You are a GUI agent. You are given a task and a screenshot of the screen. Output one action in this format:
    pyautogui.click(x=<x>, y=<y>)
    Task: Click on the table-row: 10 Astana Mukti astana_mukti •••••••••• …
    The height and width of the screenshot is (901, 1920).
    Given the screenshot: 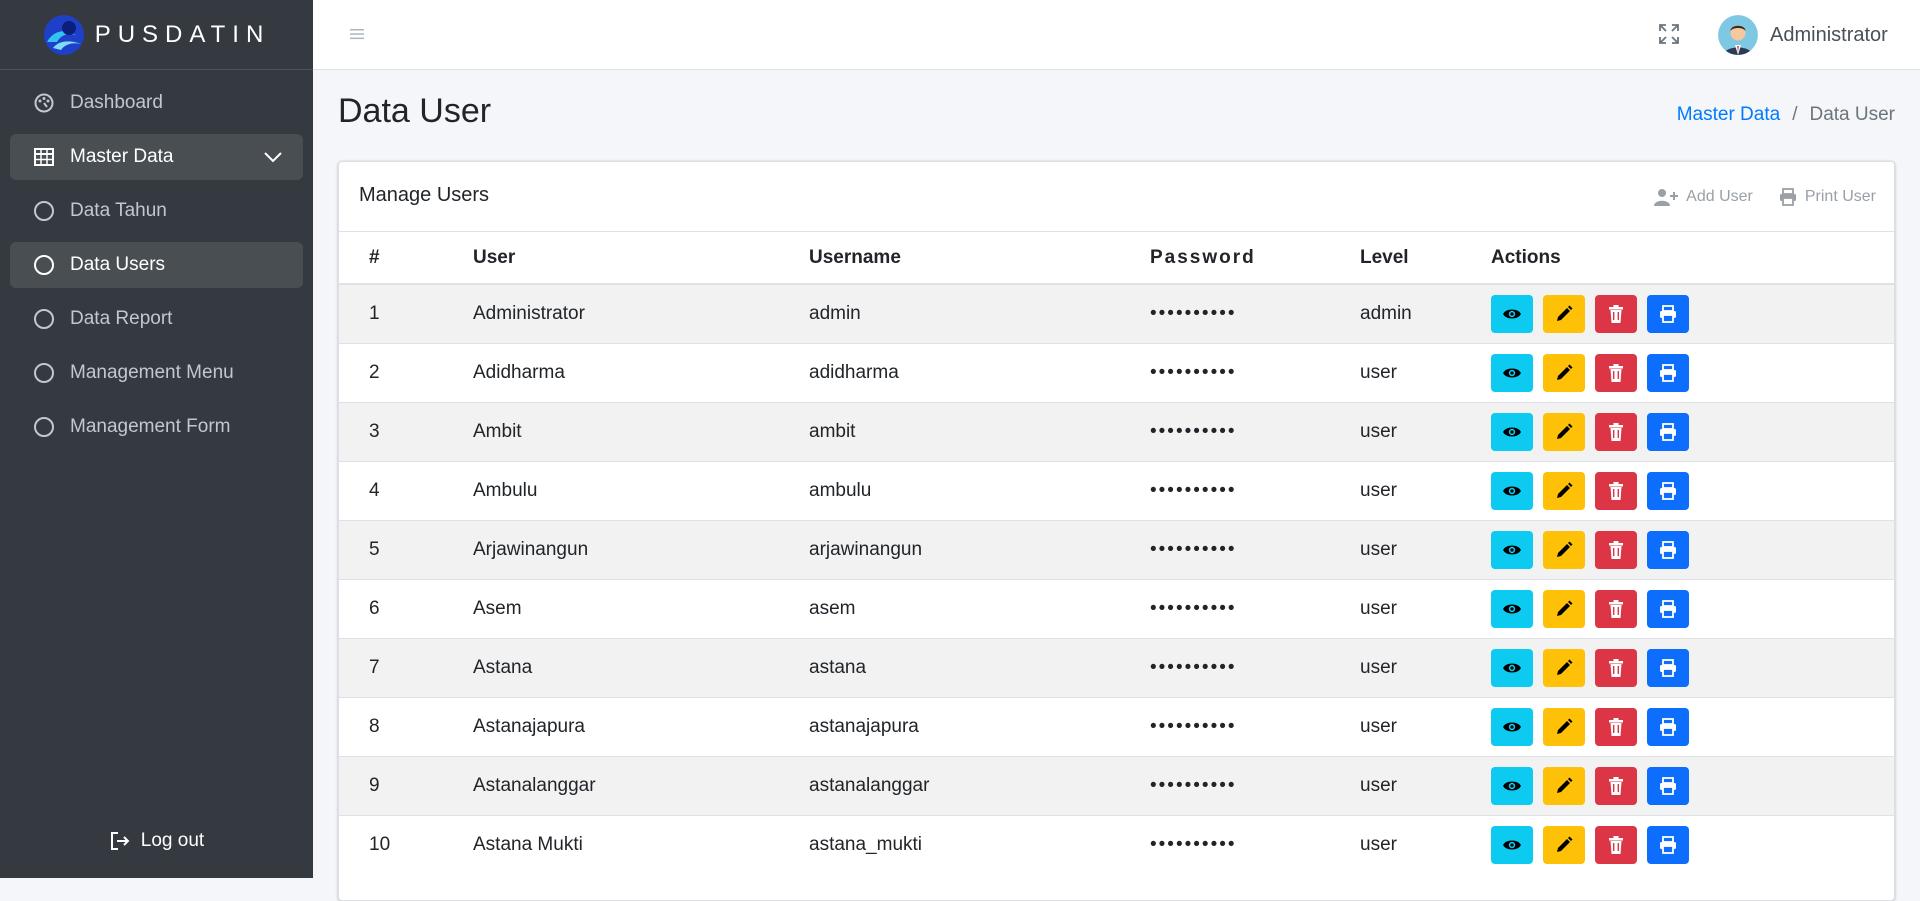 What is the action you would take?
    pyautogui.click(x=1116, y=844)
    